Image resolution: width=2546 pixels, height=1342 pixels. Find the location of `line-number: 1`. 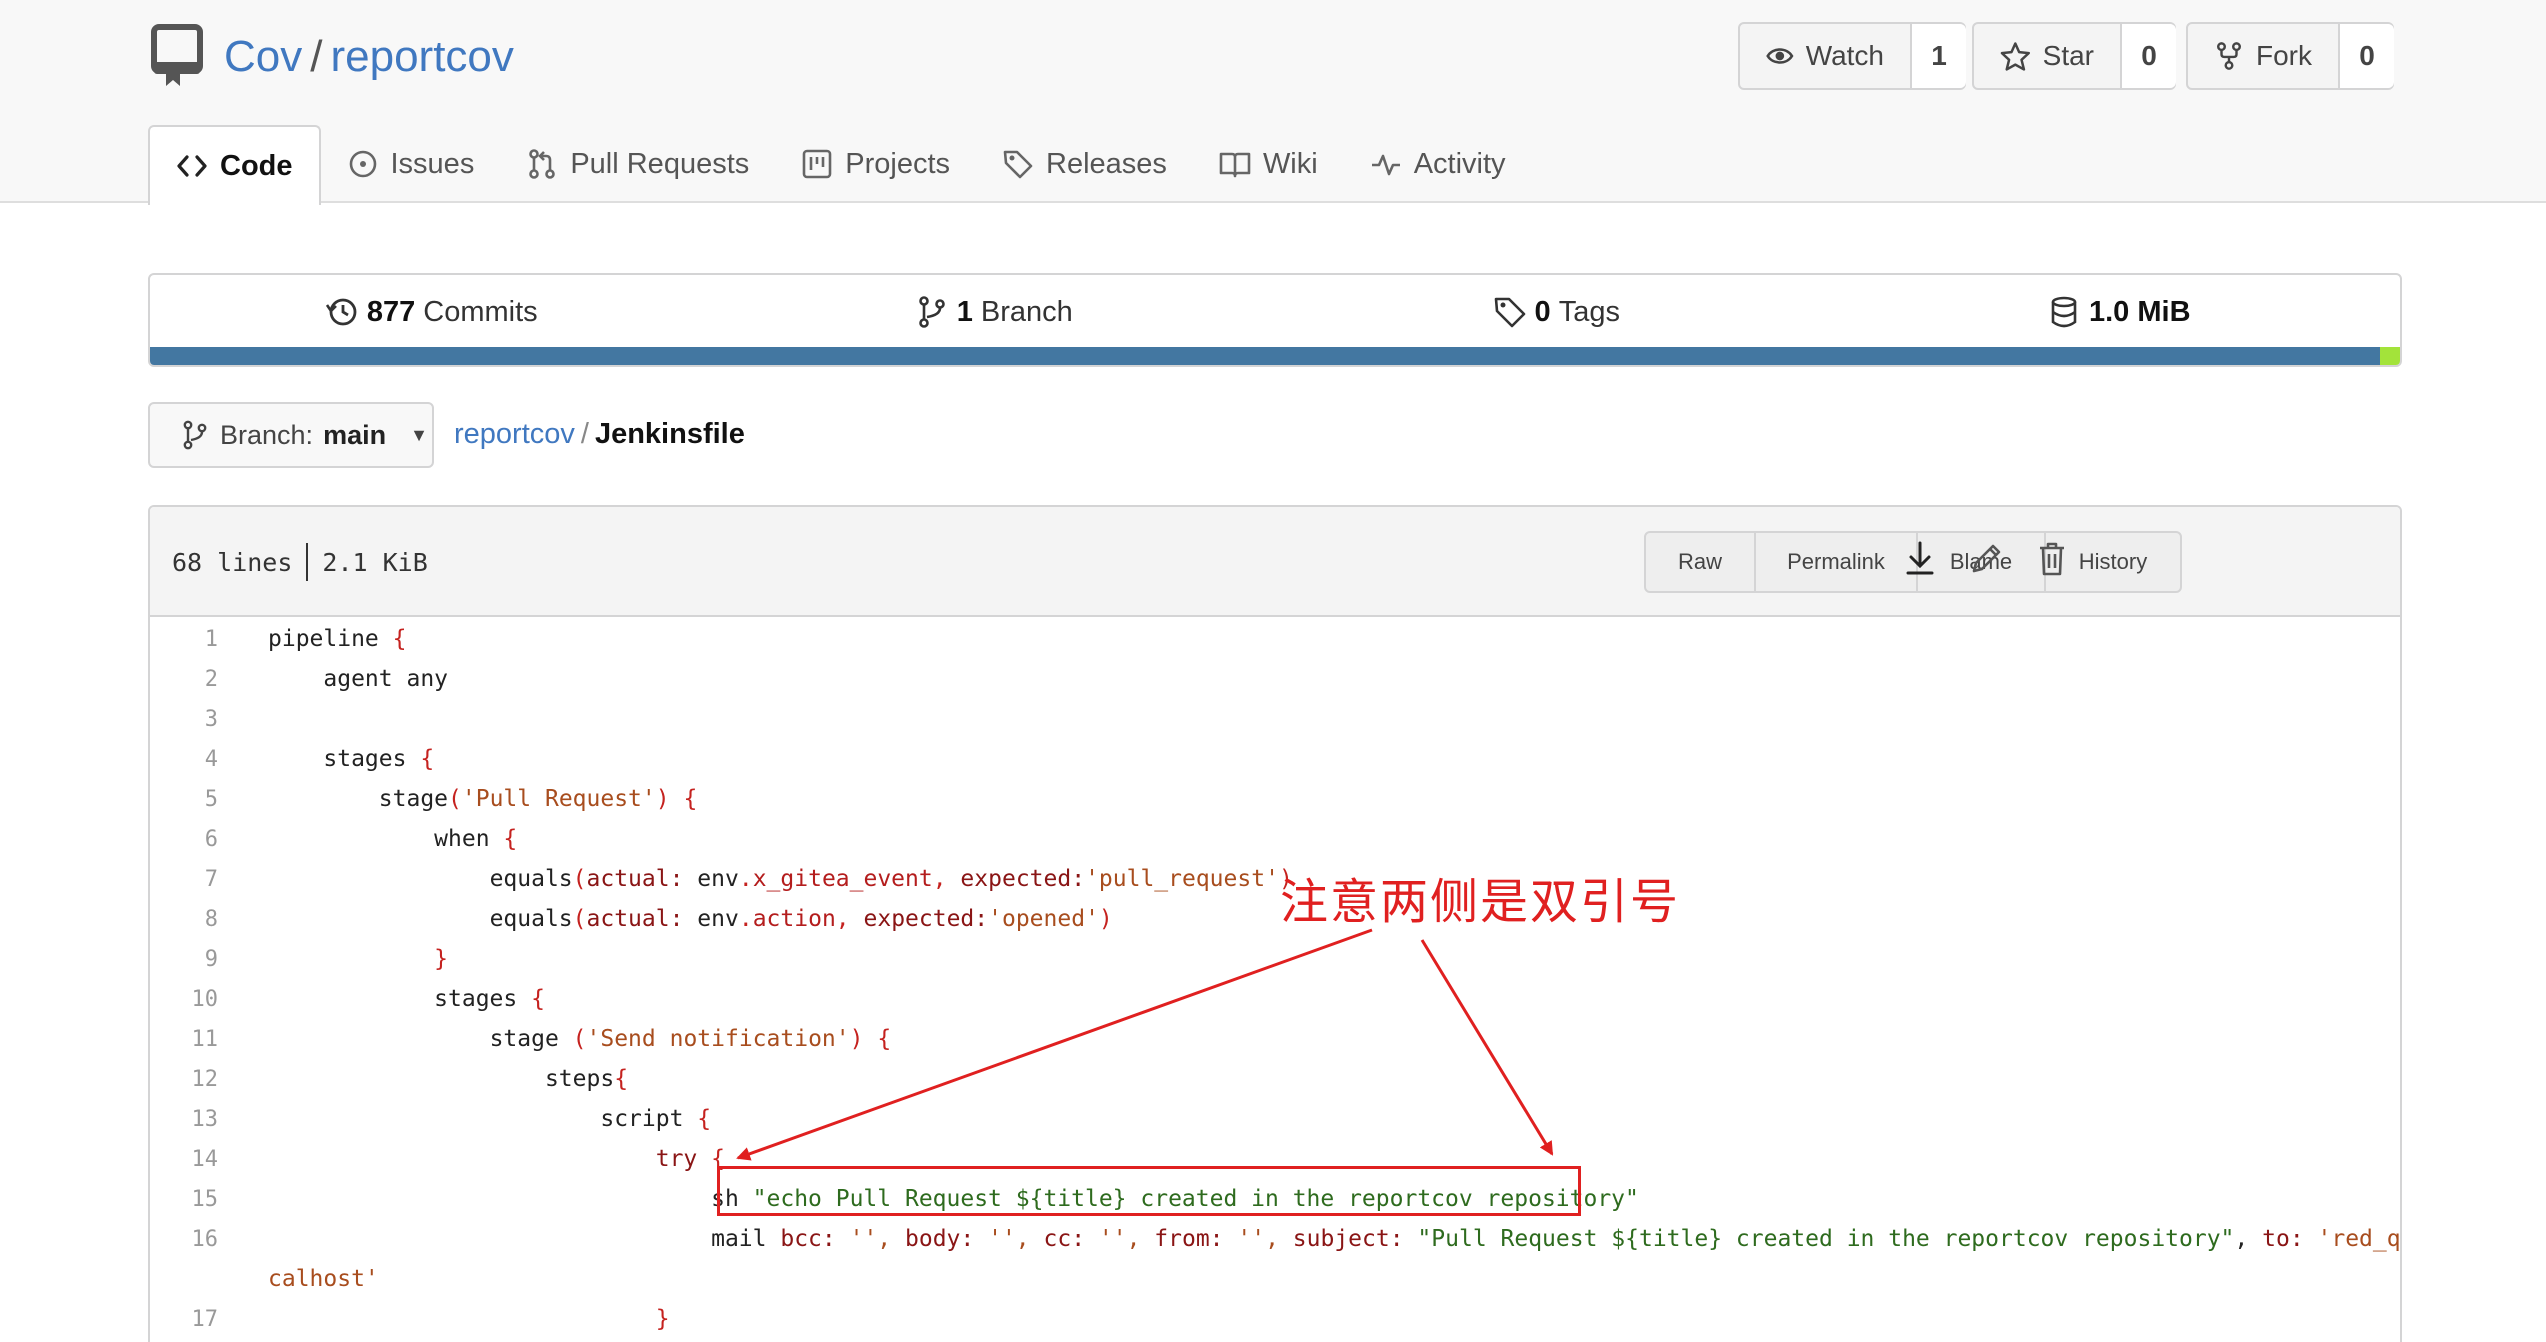

line-number: 1 is located at coordinates (184, 639).